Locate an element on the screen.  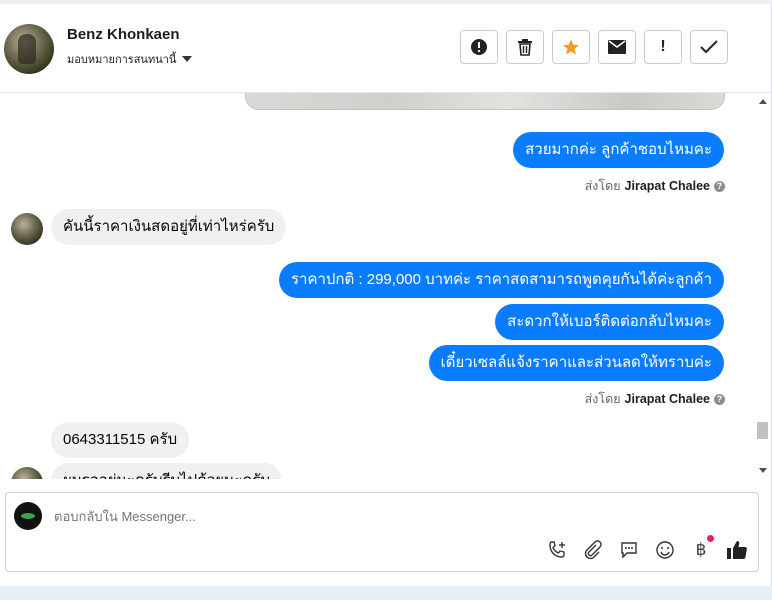
paperclip-icon is located at coordinates (593, 550).